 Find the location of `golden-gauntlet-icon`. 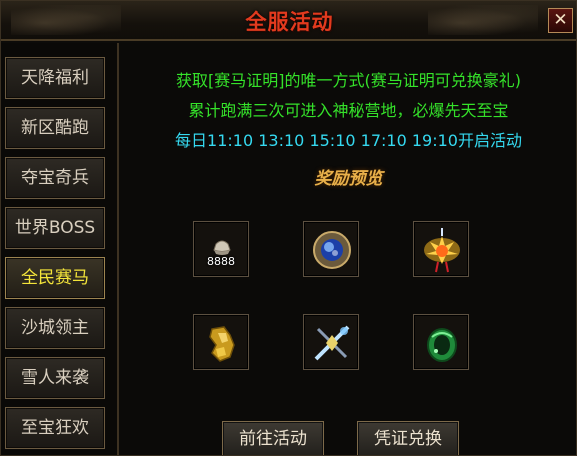

golden-gauntlet-icon is located at coordinates (222, 344).